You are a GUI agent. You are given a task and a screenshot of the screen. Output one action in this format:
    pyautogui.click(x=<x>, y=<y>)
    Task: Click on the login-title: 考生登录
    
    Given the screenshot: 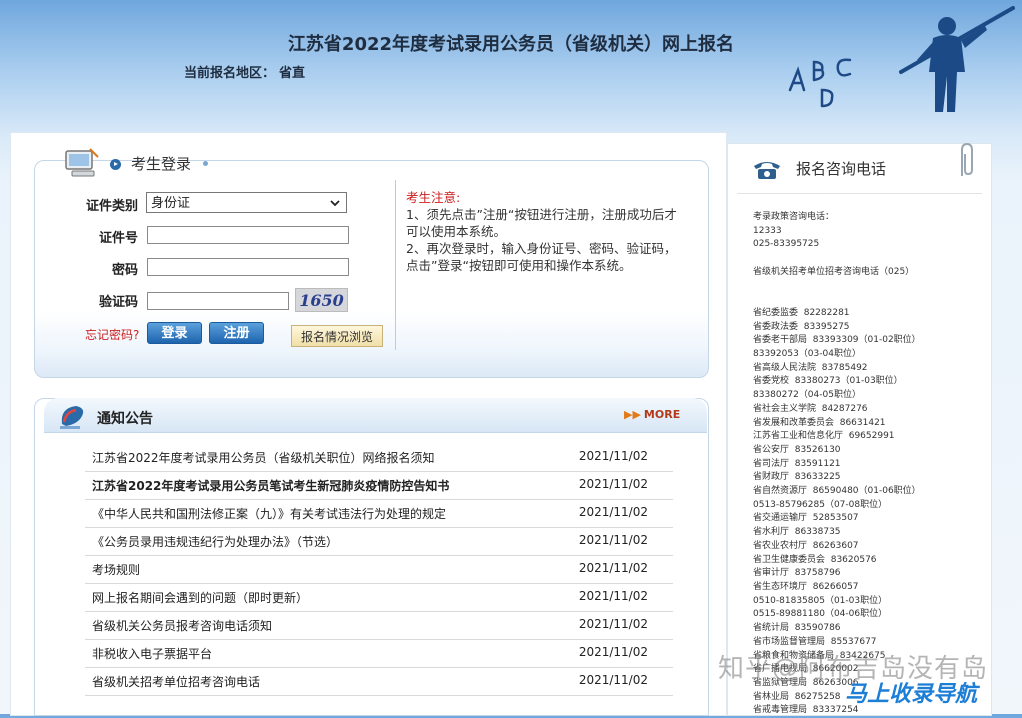 What is the action you would take?
    pyautogui.click(x=159, y=163)
    